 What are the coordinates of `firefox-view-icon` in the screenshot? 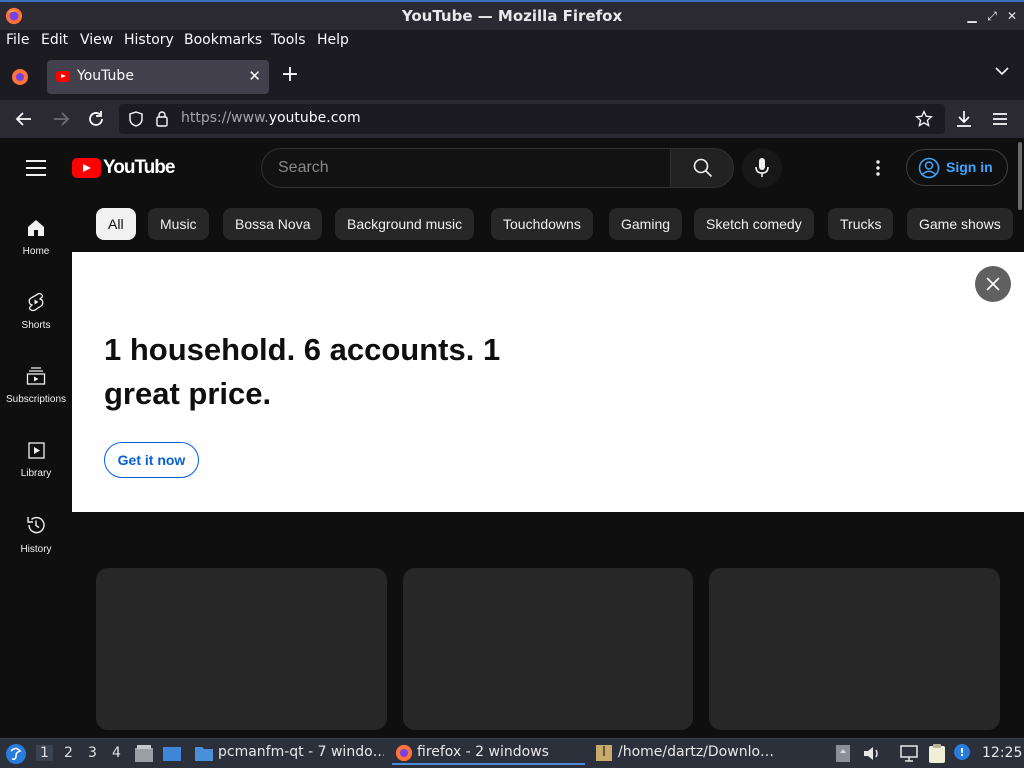 It's located at (20, 77).